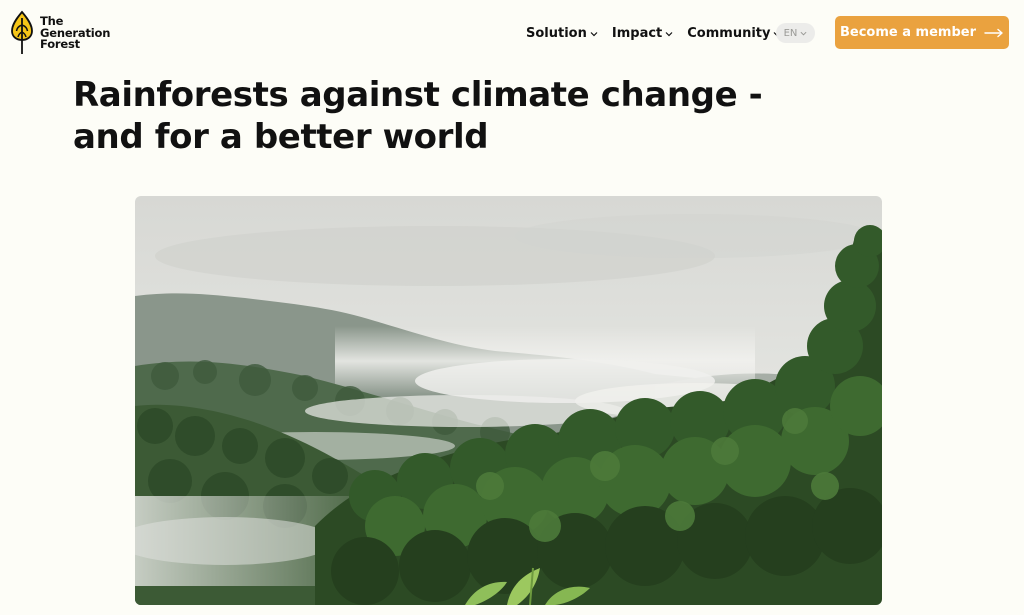  I want to click on page-title-line-2: and for a better world, so click(281, 137).